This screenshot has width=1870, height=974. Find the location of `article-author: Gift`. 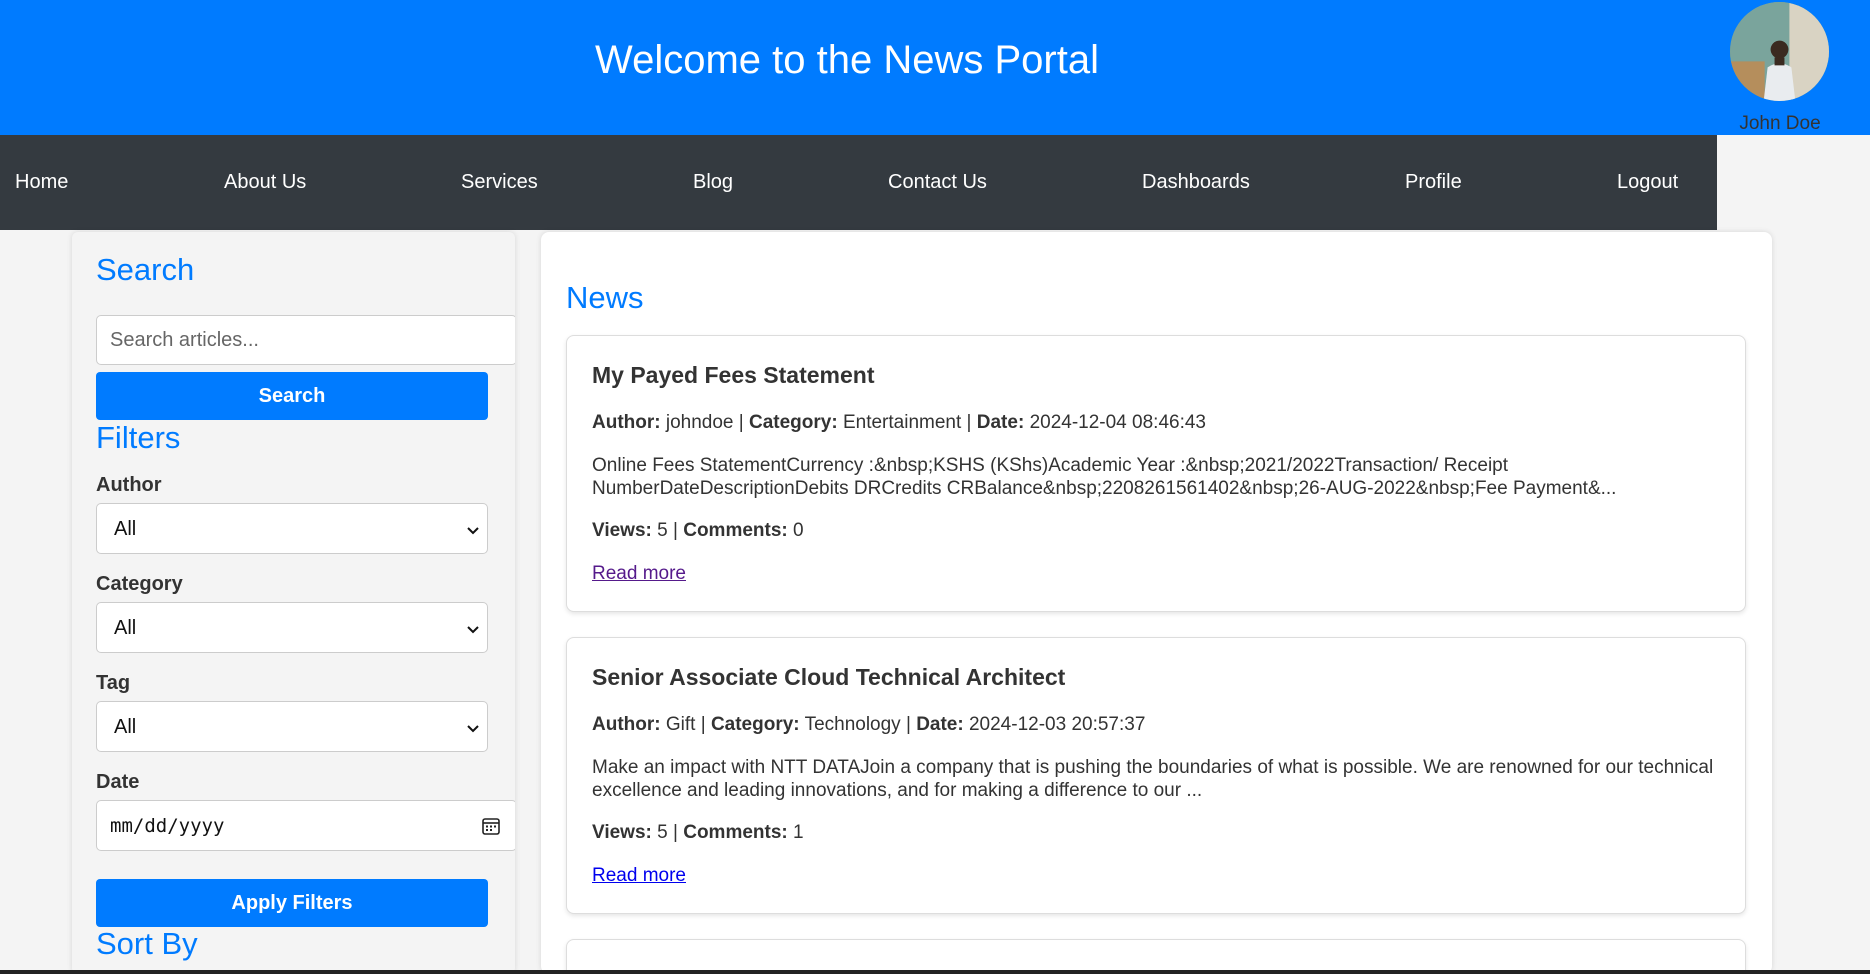

article-author: Gift is located at coordinates (680, 724).